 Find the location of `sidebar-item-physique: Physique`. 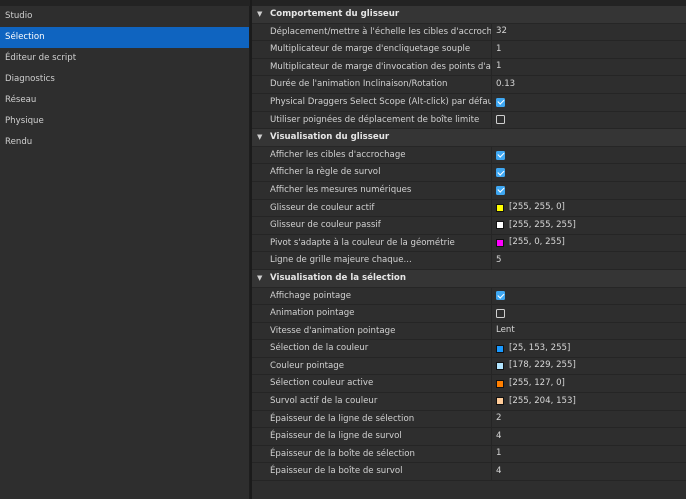

sidebar-item-physique: Physique is located at coordinates (124, 121).